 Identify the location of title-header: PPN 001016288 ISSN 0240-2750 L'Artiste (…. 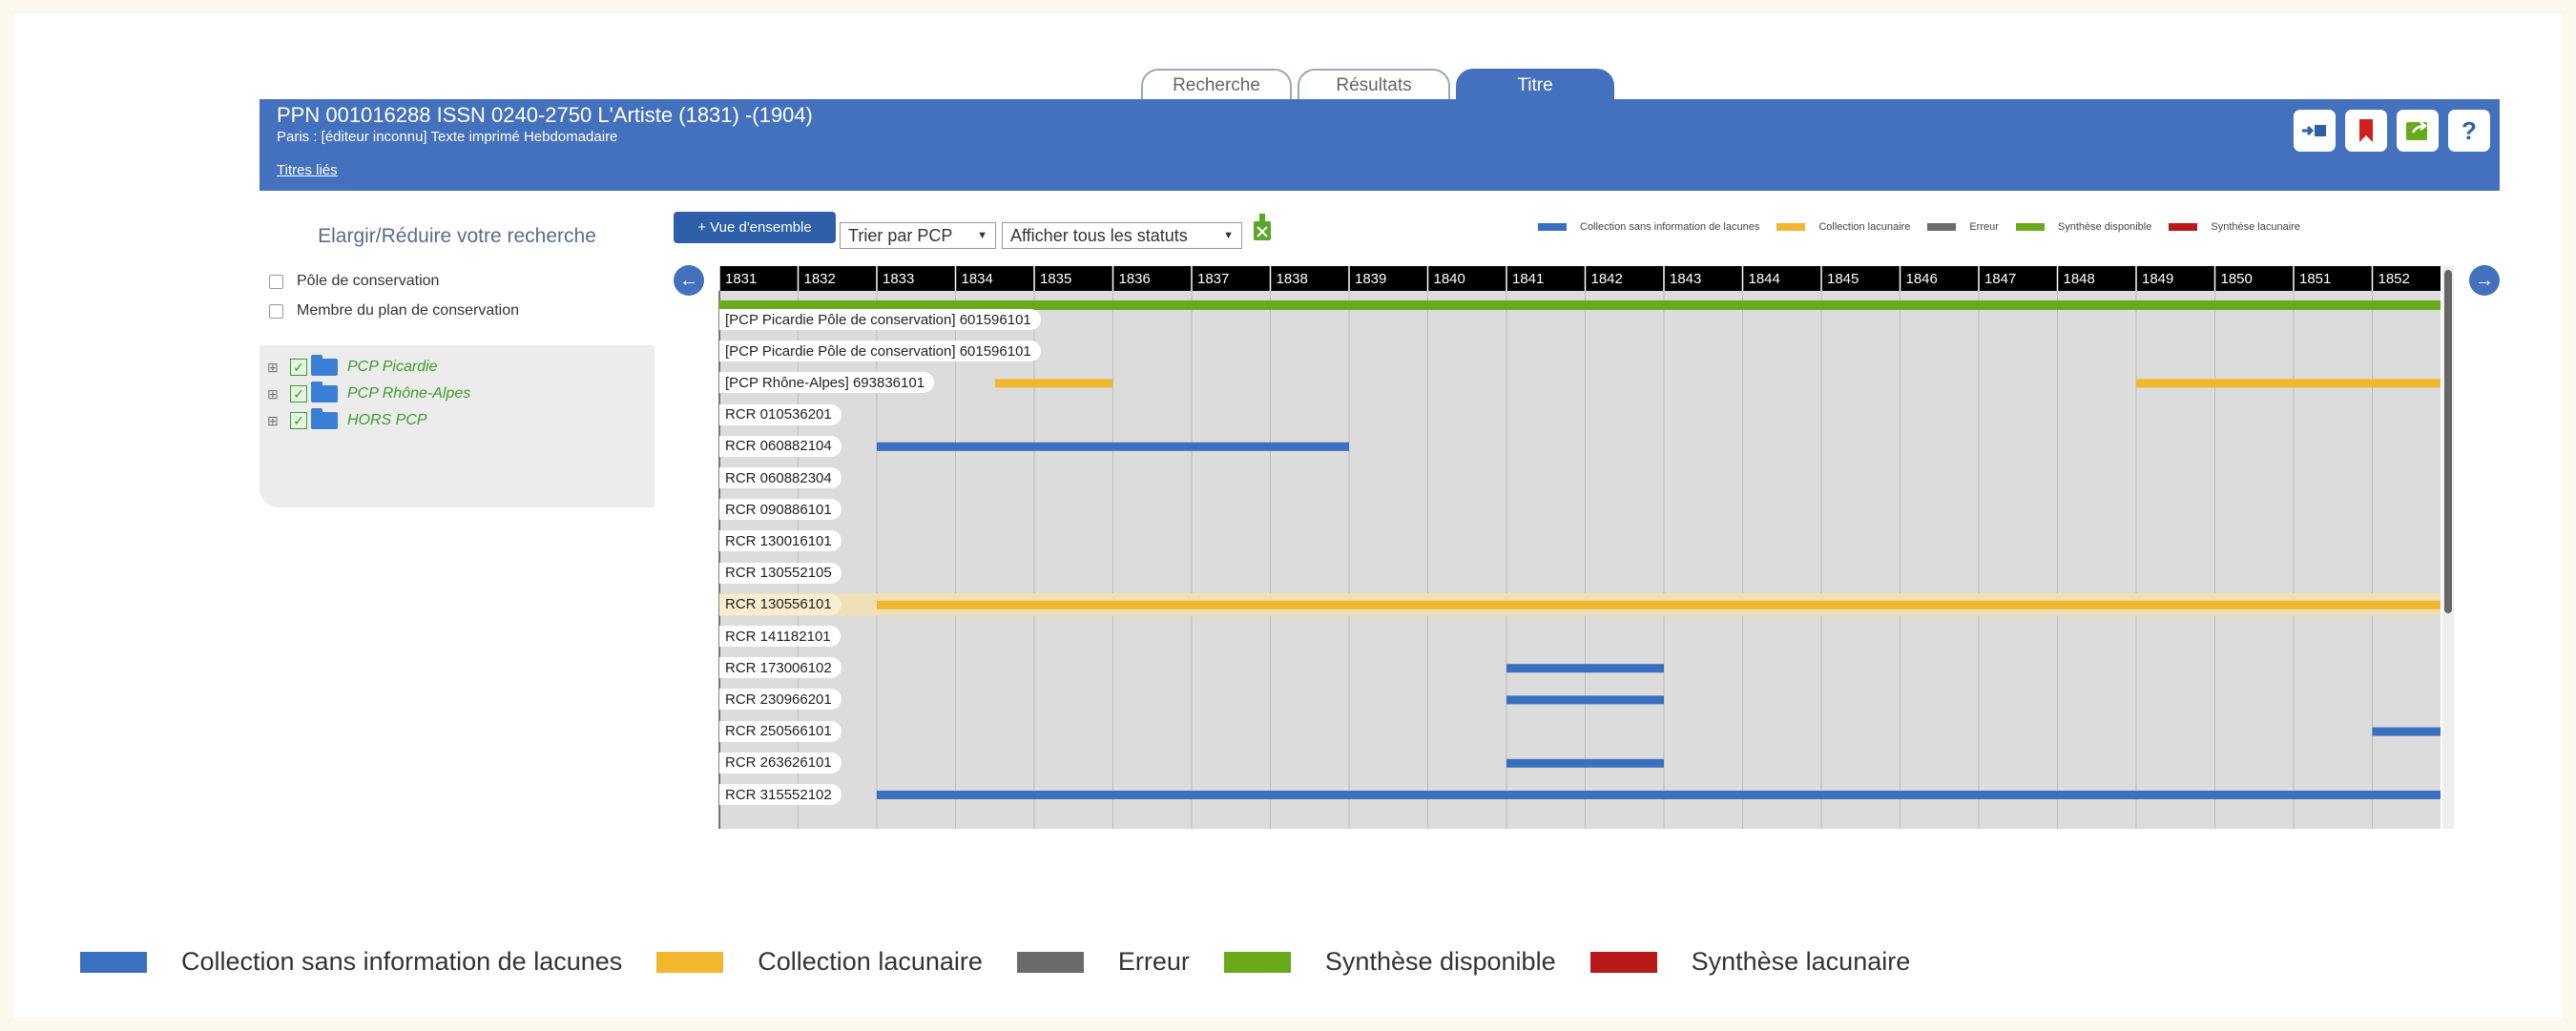
(1380, 145).